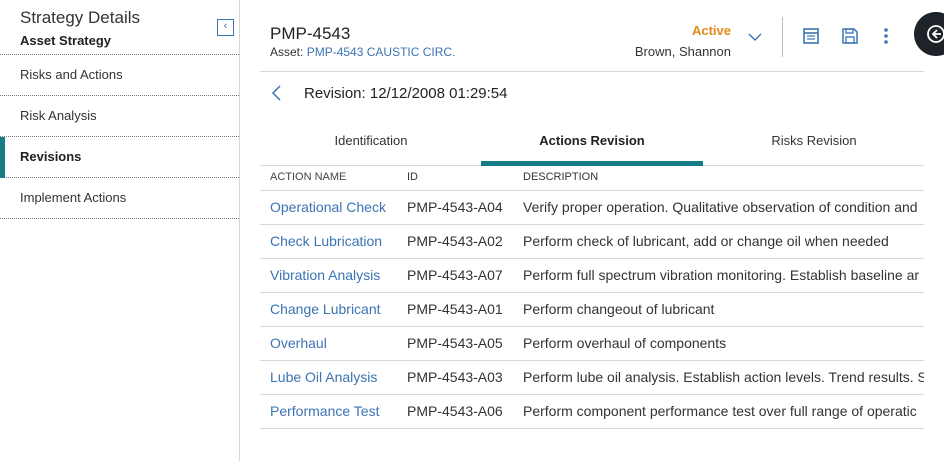 The width and height of the screenshot is (944, 461). Describe the element at coordinates (324, 411) in the screenshot. I see `action-name-link: Performance Test` at that location.